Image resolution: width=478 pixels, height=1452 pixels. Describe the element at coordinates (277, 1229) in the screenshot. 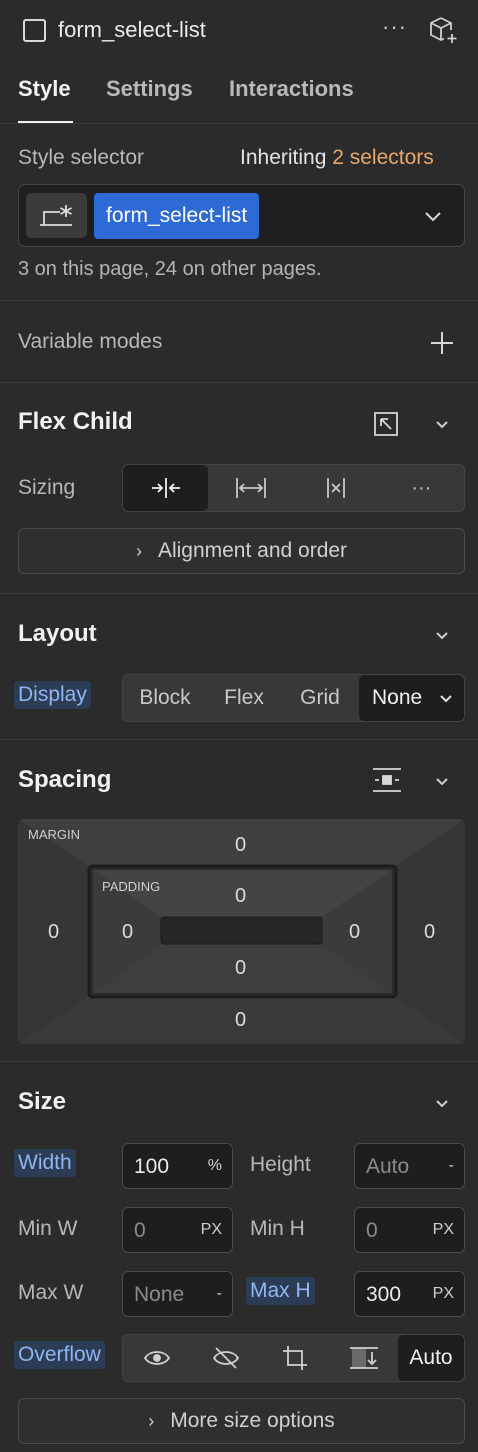

I see `min-height-label: Min H` at that location.